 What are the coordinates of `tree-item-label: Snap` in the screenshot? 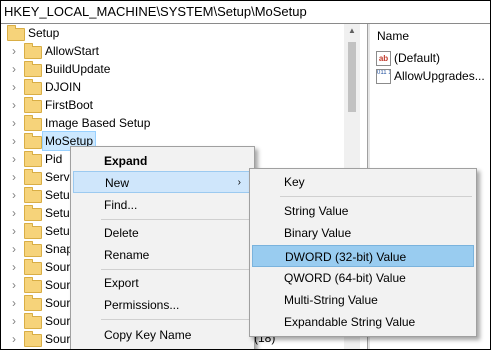 It's located at (59, 249).